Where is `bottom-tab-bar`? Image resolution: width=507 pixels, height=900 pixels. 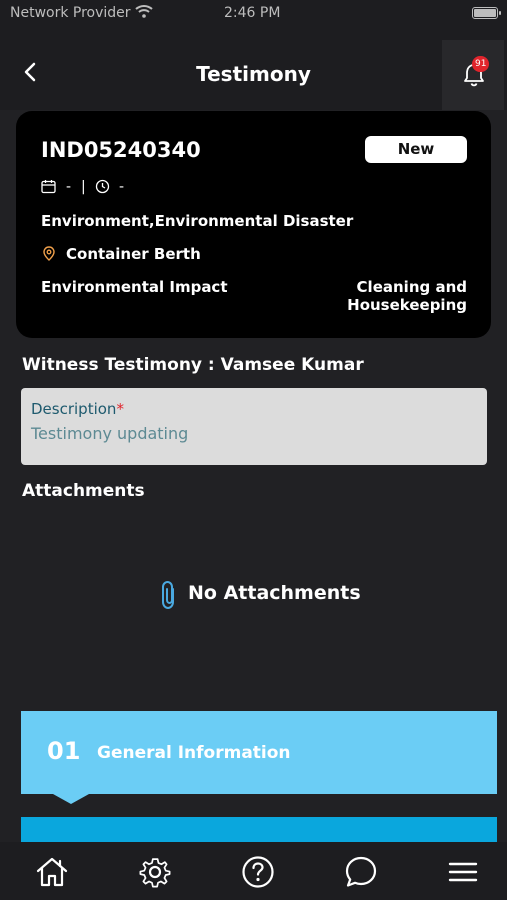 bottom-tab-bar is located at coordinates (253, 871).